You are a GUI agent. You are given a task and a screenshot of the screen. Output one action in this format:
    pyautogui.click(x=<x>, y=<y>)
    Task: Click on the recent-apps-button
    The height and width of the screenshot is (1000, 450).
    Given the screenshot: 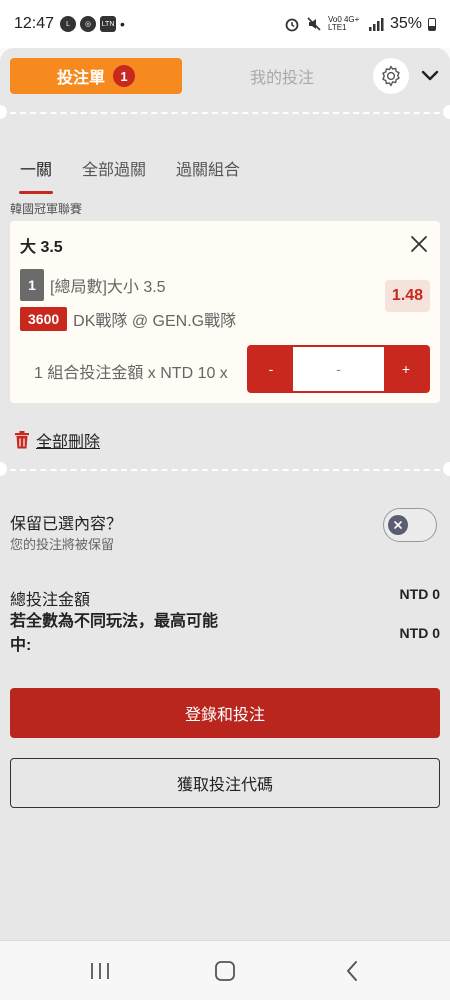 What is the action you would take?
    pyautogui.click(x=100, y=971)
    